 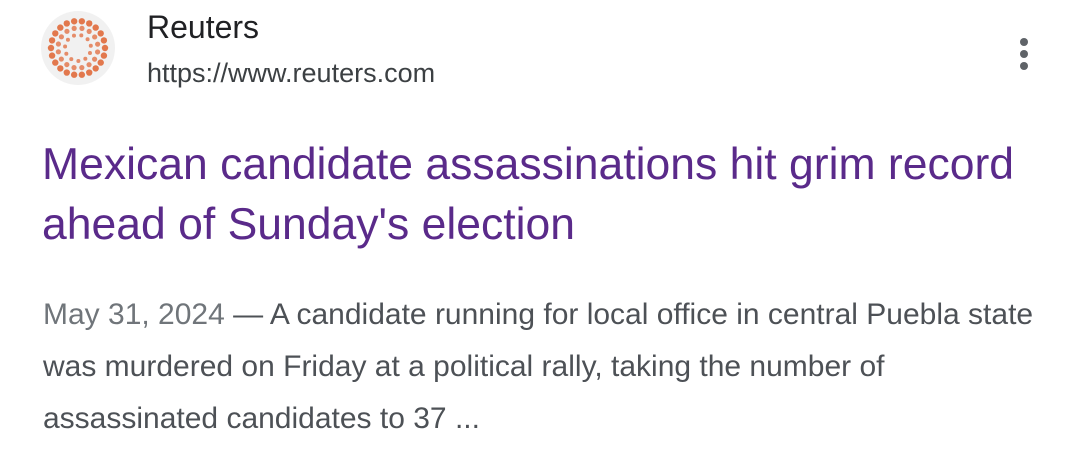 I want to click on more-vert-icon, so click(x=1024, y=54).